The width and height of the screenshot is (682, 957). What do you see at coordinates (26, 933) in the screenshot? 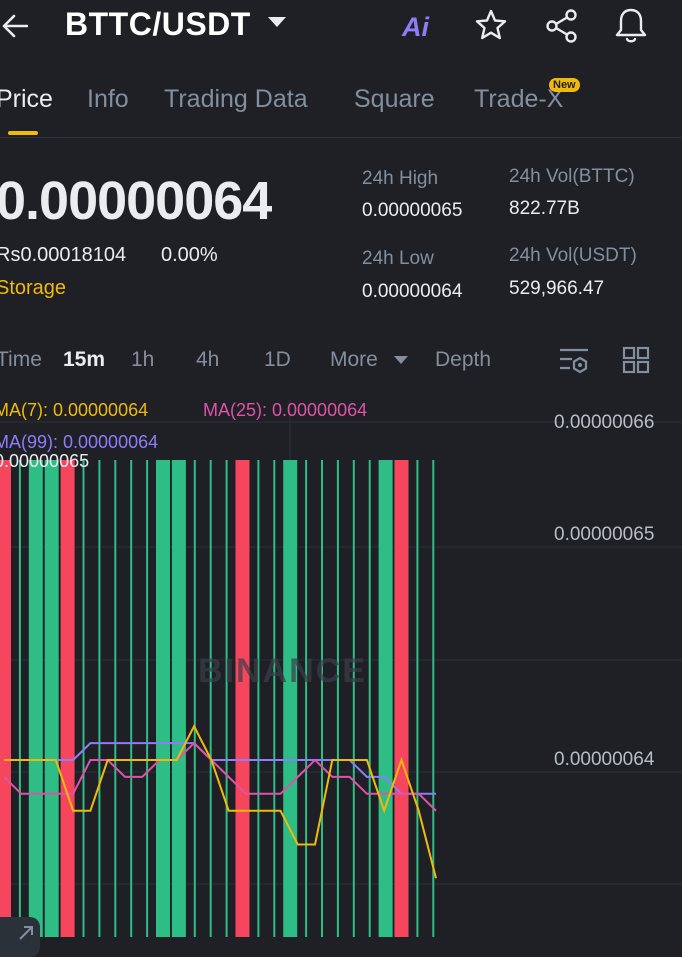
I see `expand-icon` at bounding box center [26, 933].